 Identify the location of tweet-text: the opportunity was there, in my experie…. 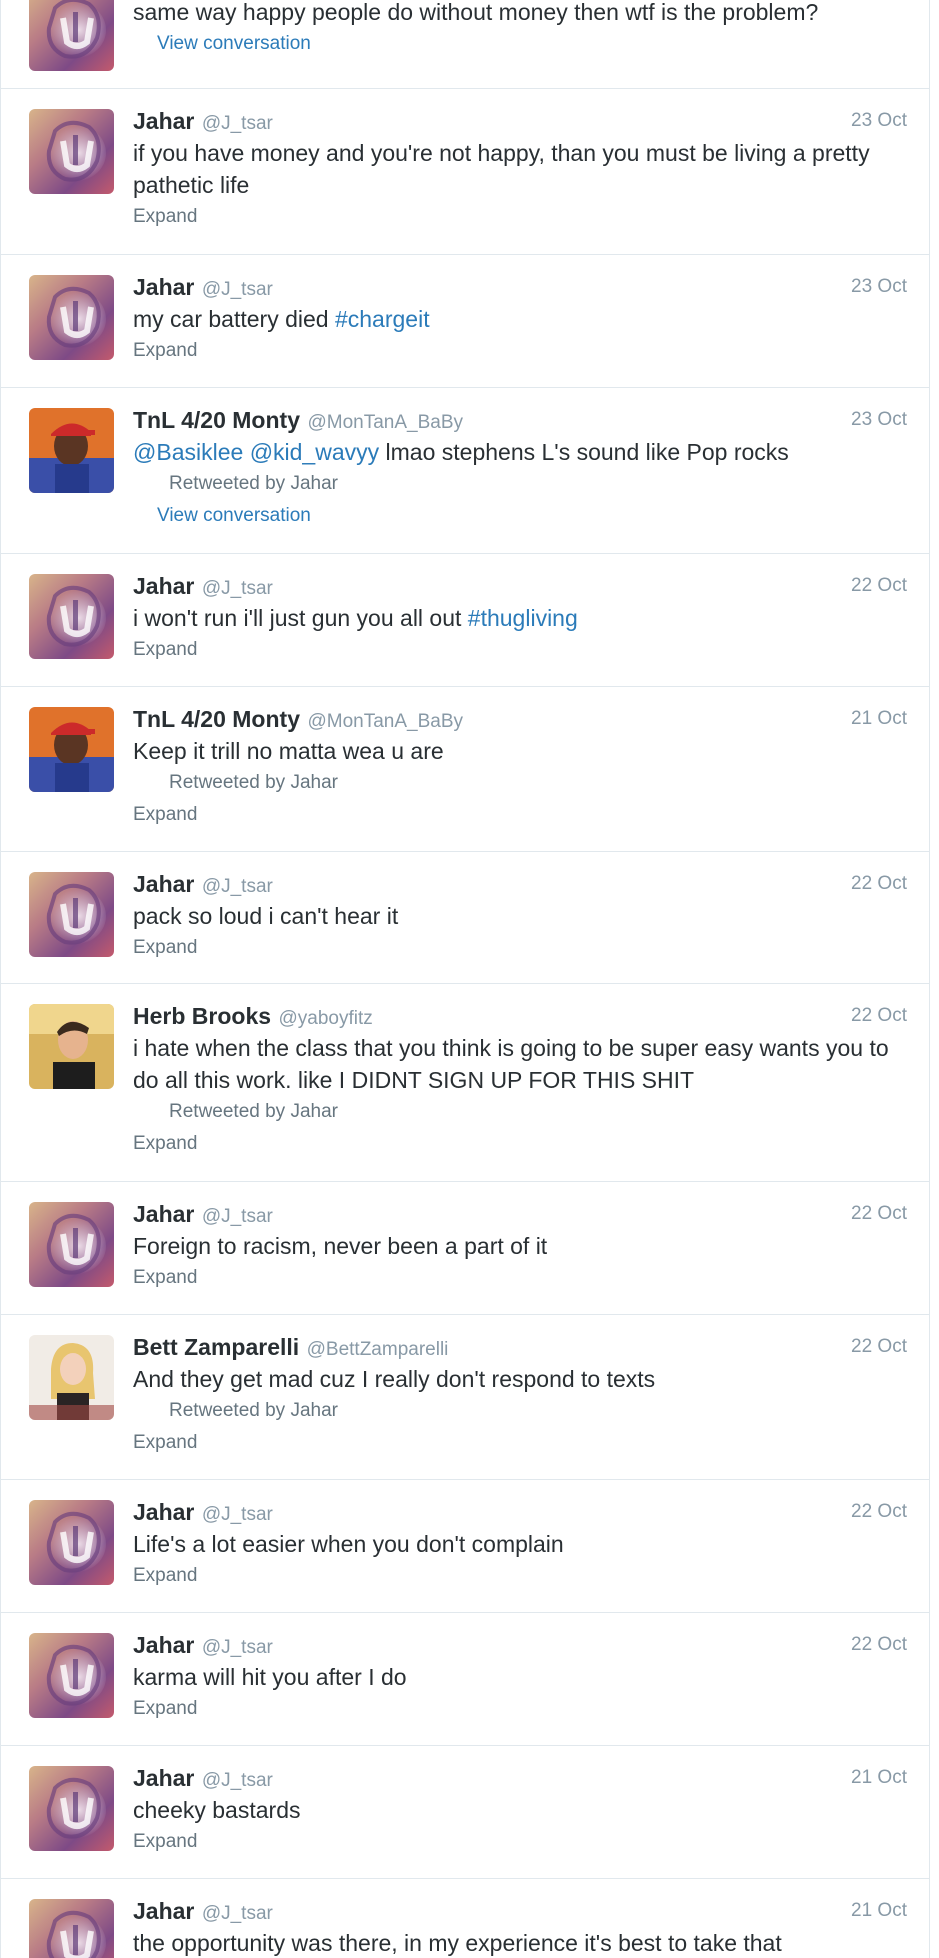
(520, 1942).